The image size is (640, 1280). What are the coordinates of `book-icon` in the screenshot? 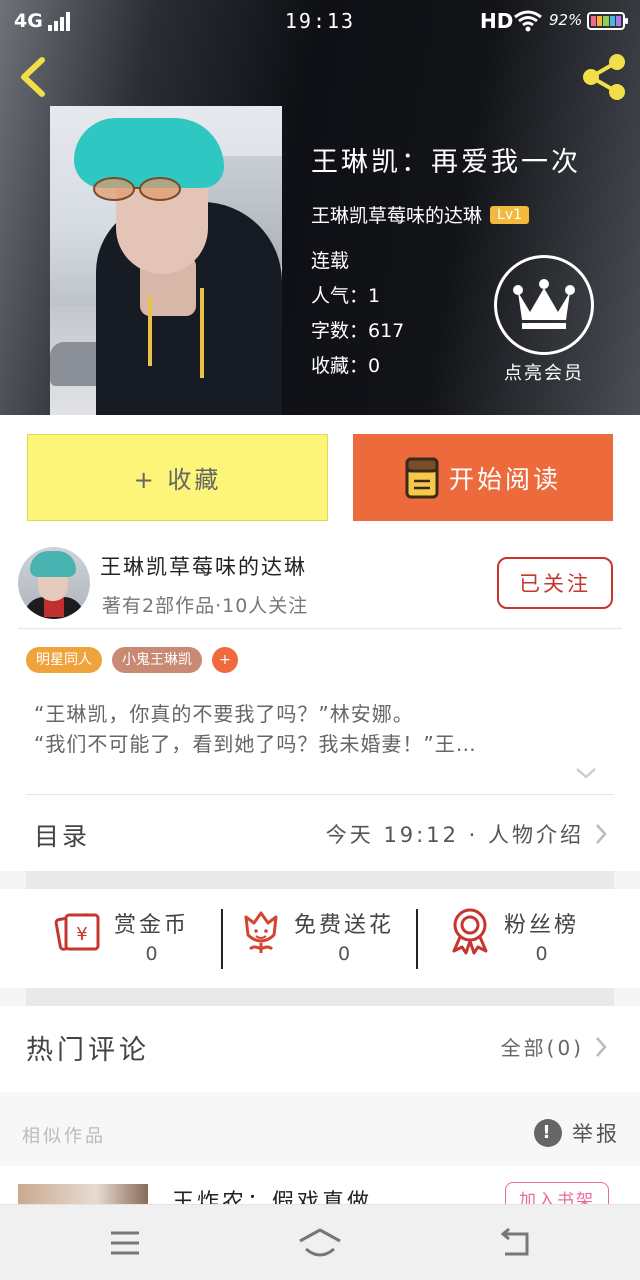 It's located at (422, 477).